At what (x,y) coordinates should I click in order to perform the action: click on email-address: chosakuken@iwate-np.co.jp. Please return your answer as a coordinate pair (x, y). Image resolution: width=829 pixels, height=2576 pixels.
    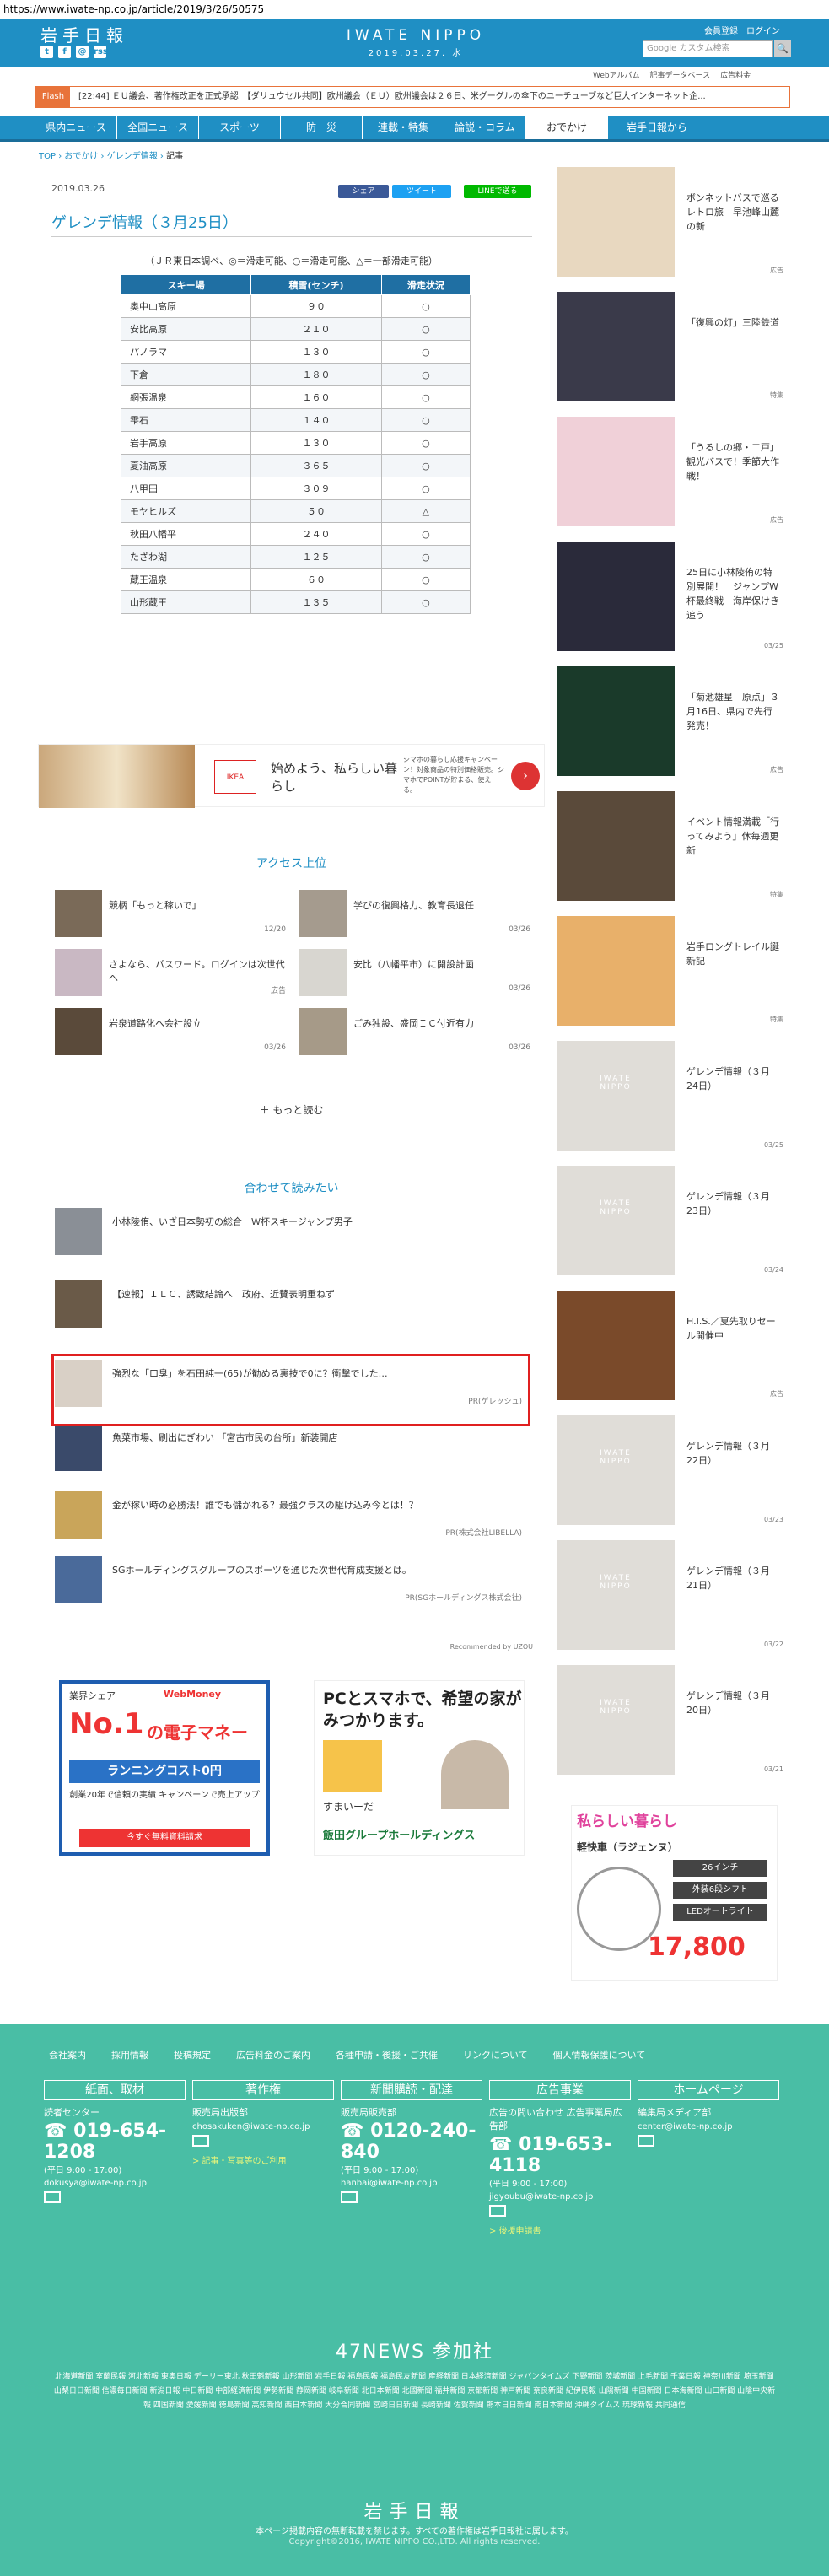
    Looking at the image, I should click on (263, 2126).